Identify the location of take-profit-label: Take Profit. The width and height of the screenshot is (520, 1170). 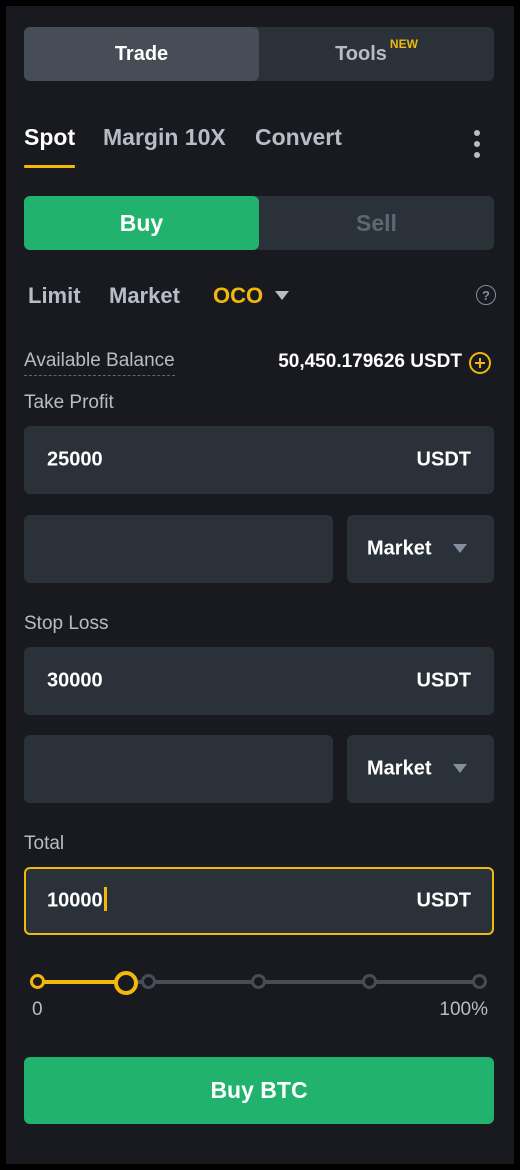
(69, 402).